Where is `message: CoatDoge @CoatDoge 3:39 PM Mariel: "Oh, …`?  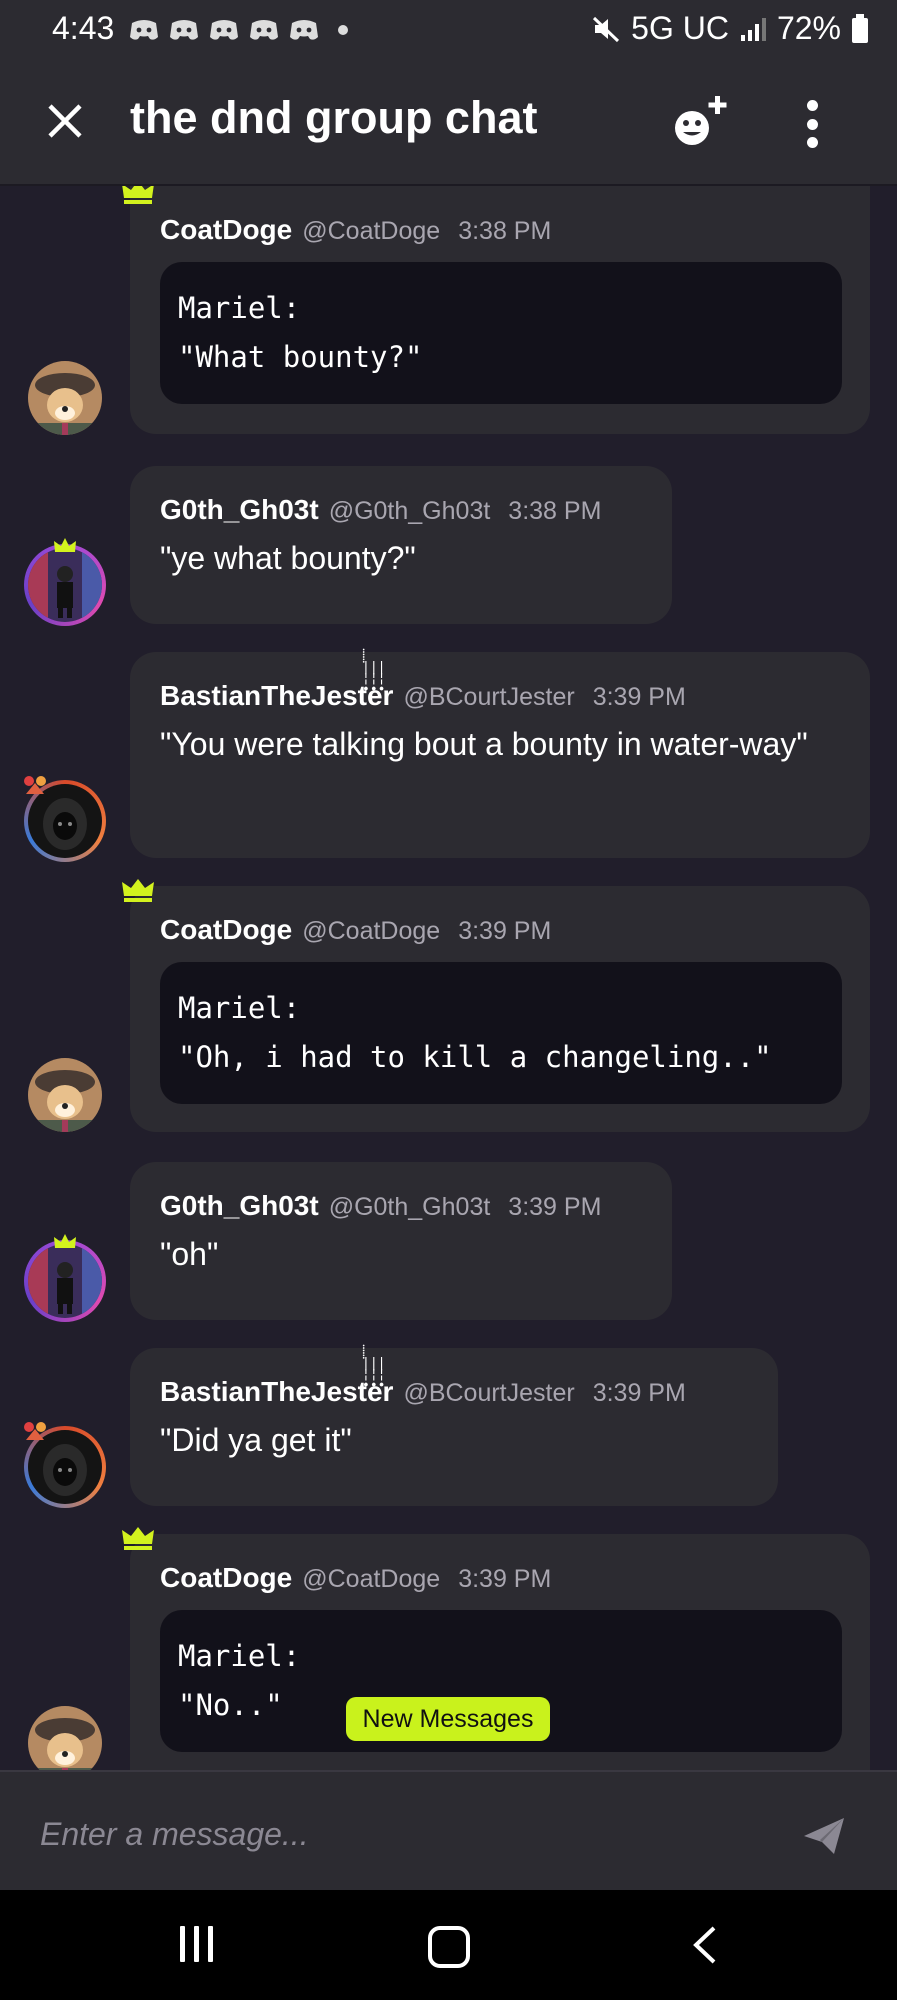
message: CoatDoge @CoatDoge 3:39 PM Mariel: "Oh, … is located at coordinates (496, 1005).